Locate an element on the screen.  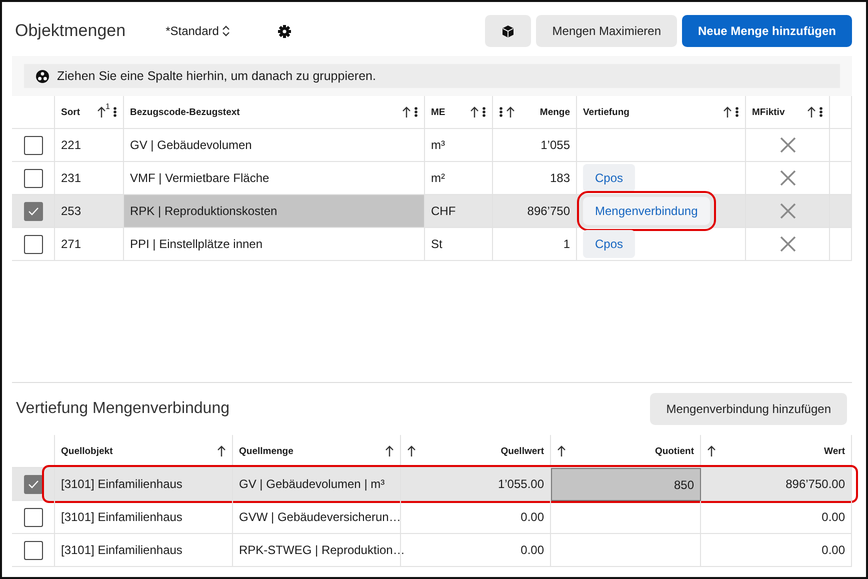
table-cell: 1’055 is located at coordinates (535, 145).